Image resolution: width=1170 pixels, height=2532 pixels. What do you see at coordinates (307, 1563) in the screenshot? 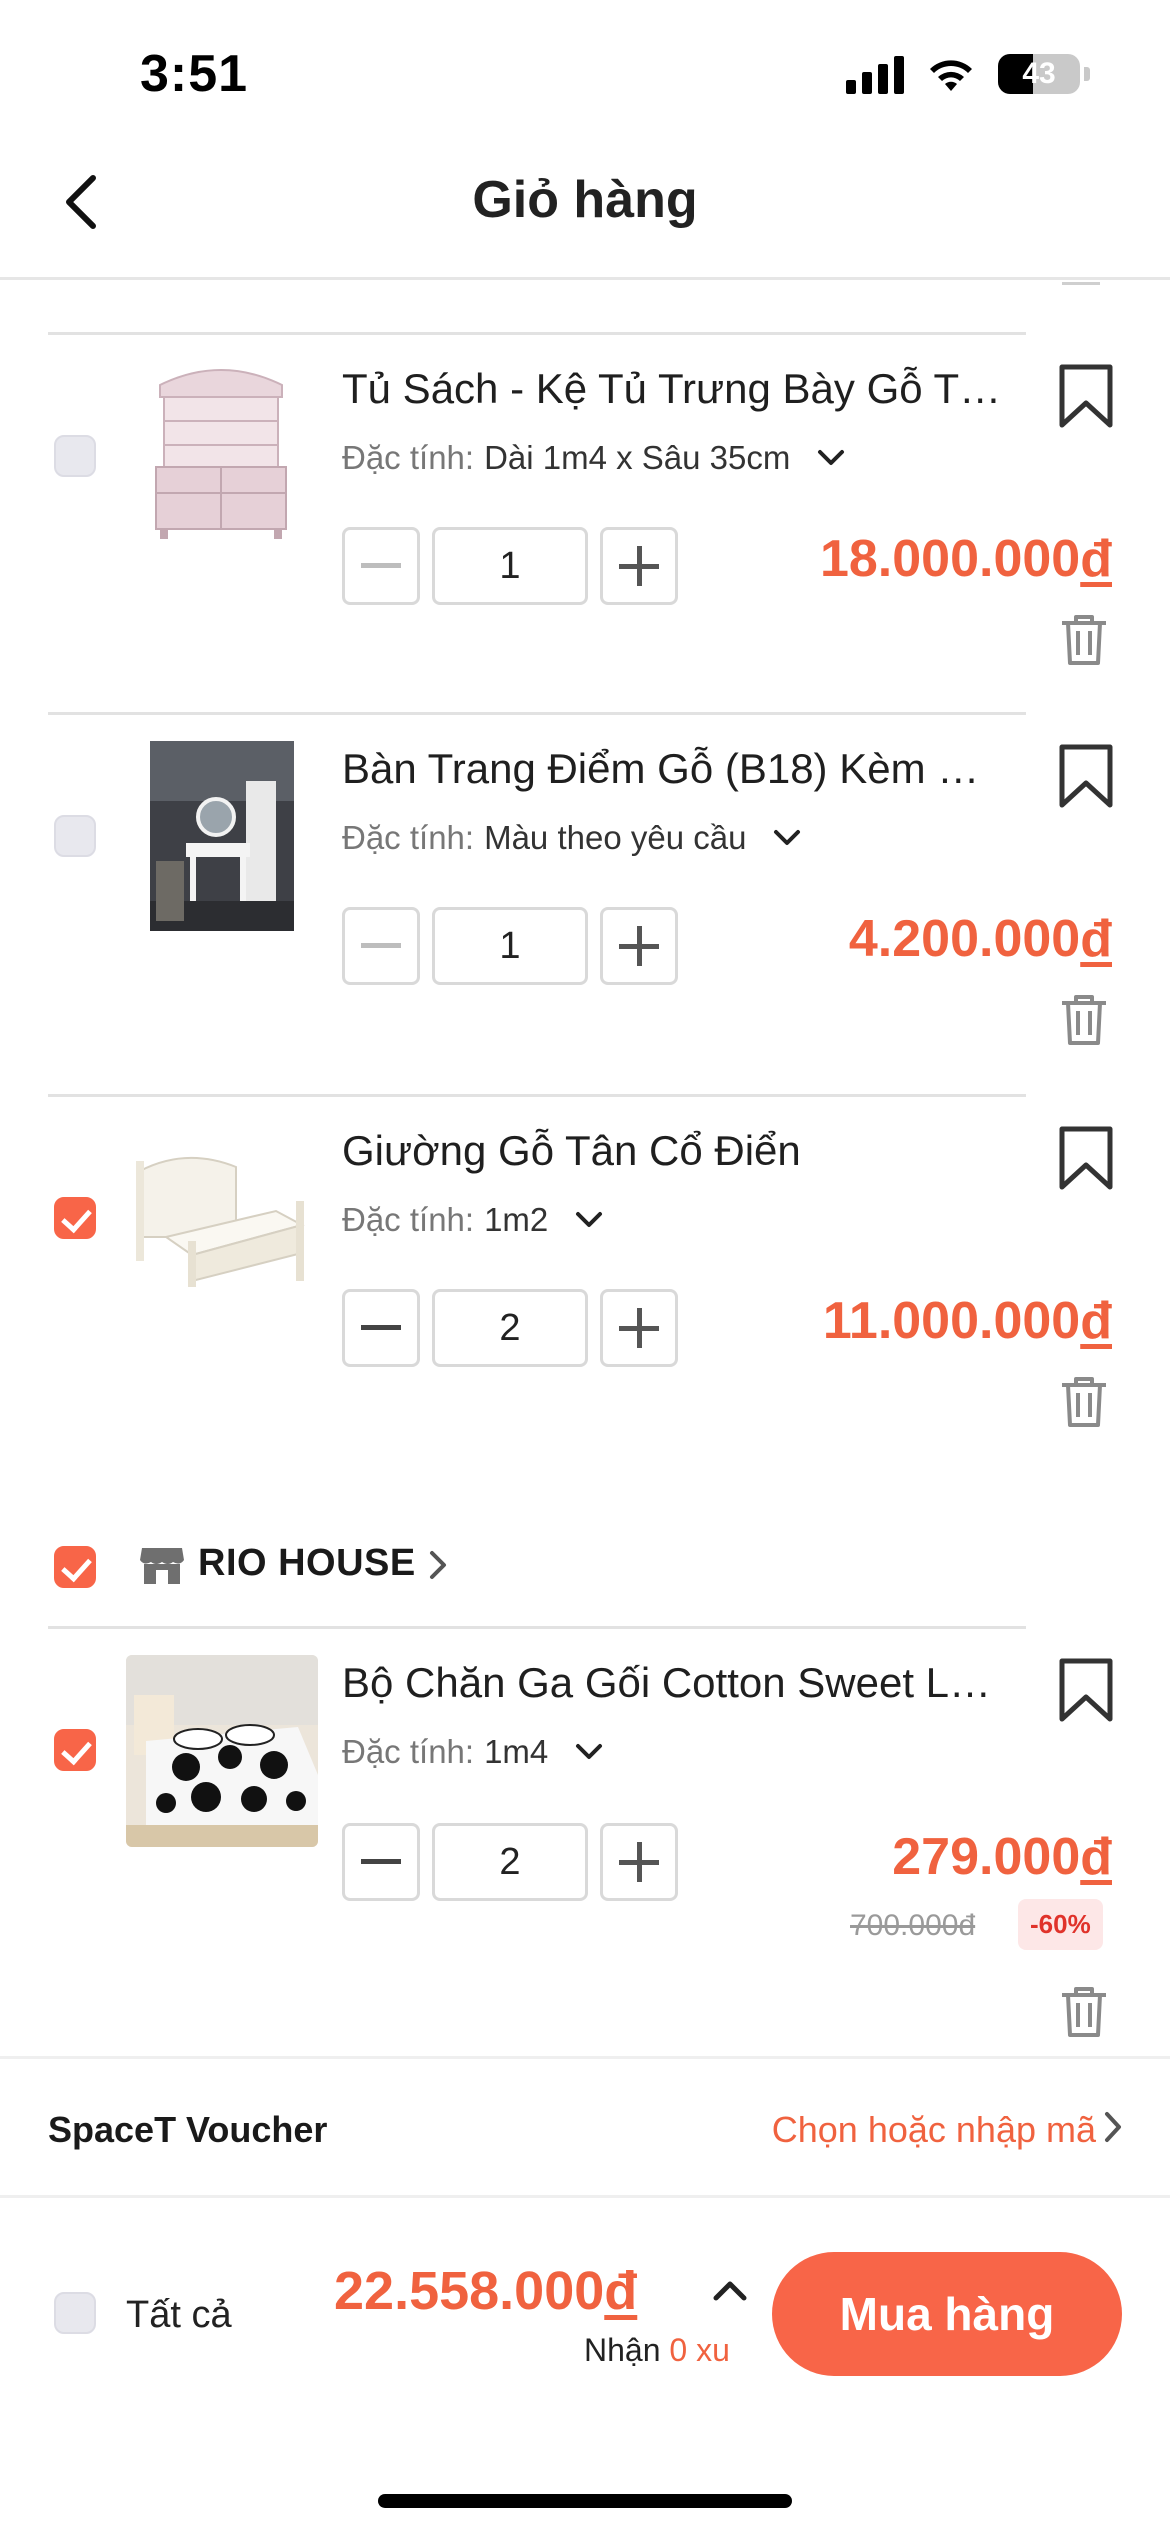
I see `shop-name: RIO HOUSE` at bounding box center [307, 1563].